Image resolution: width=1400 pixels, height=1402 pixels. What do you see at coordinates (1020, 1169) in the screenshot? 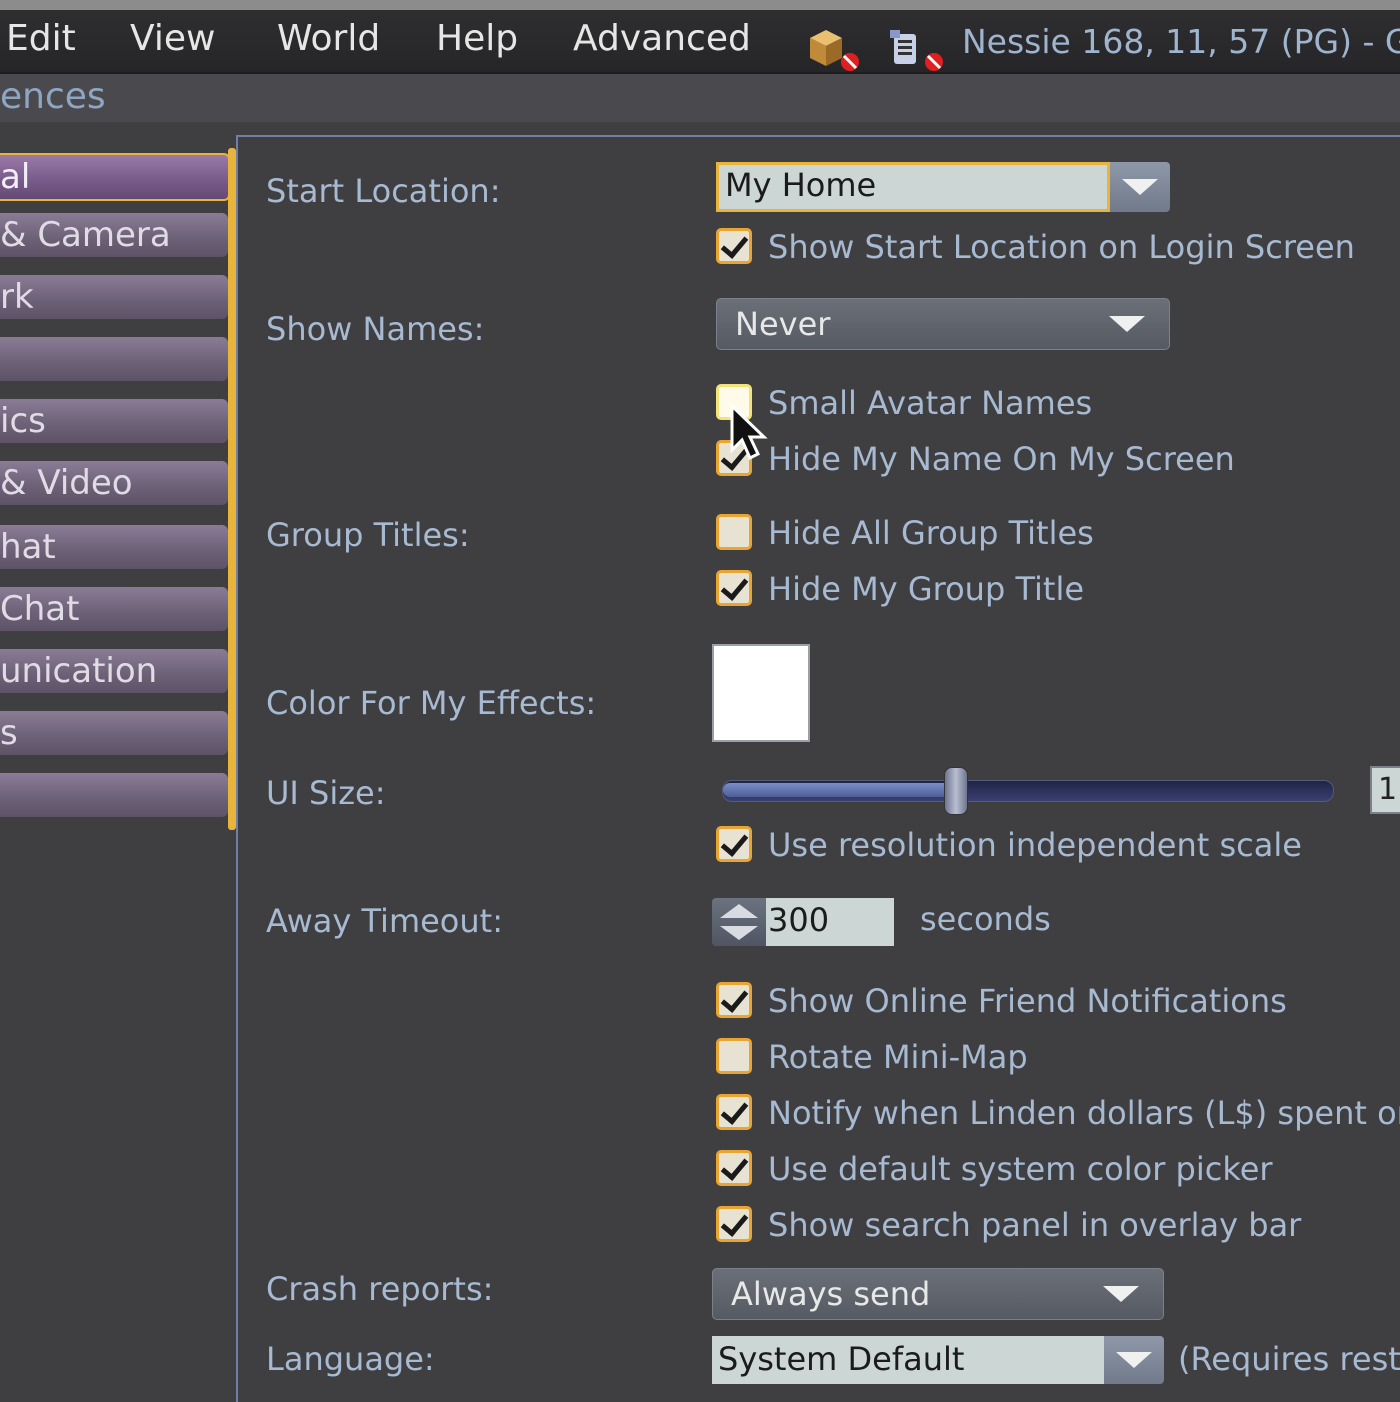
I see `default-color-picker-label: Use default system color picker` at bounding box center [1020, 1169].